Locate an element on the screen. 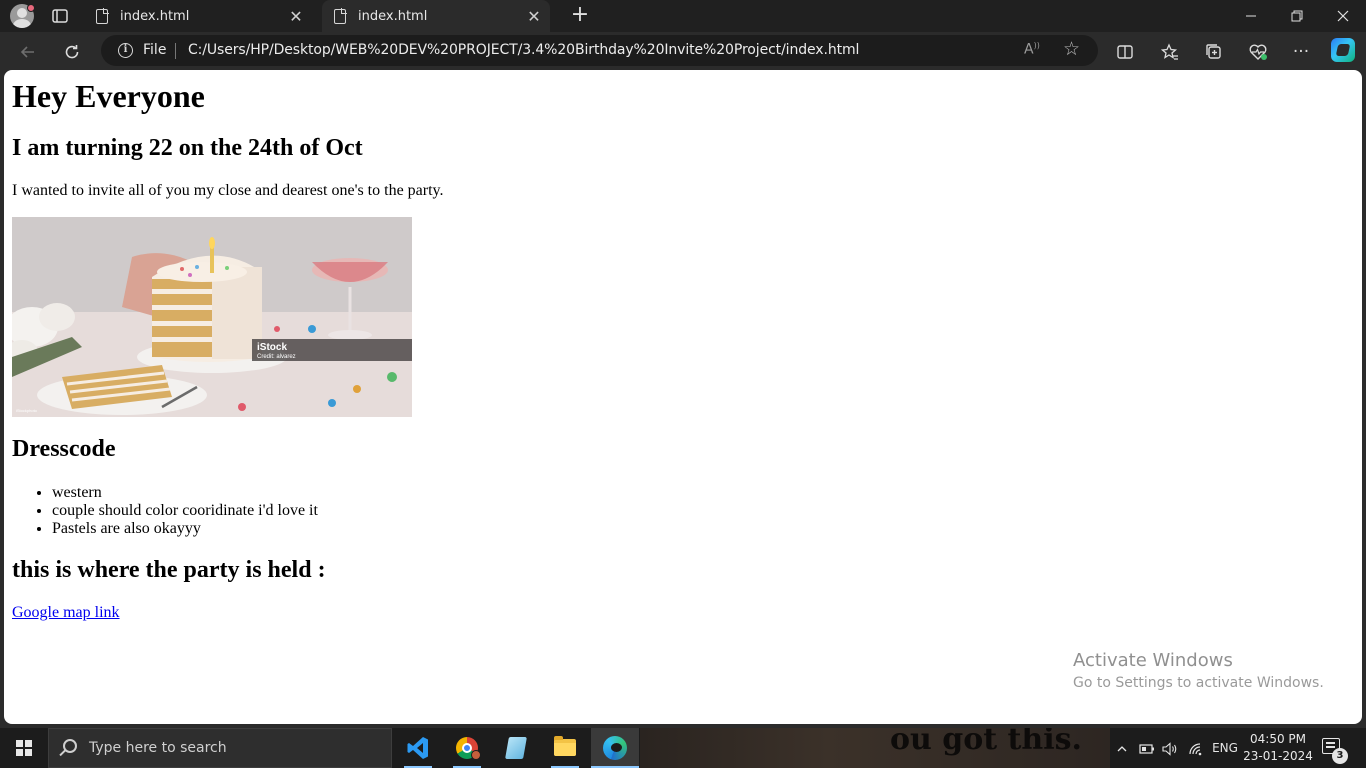 The image size is (1366, 768). close-window-icon is located at coordinates (1343, 16).